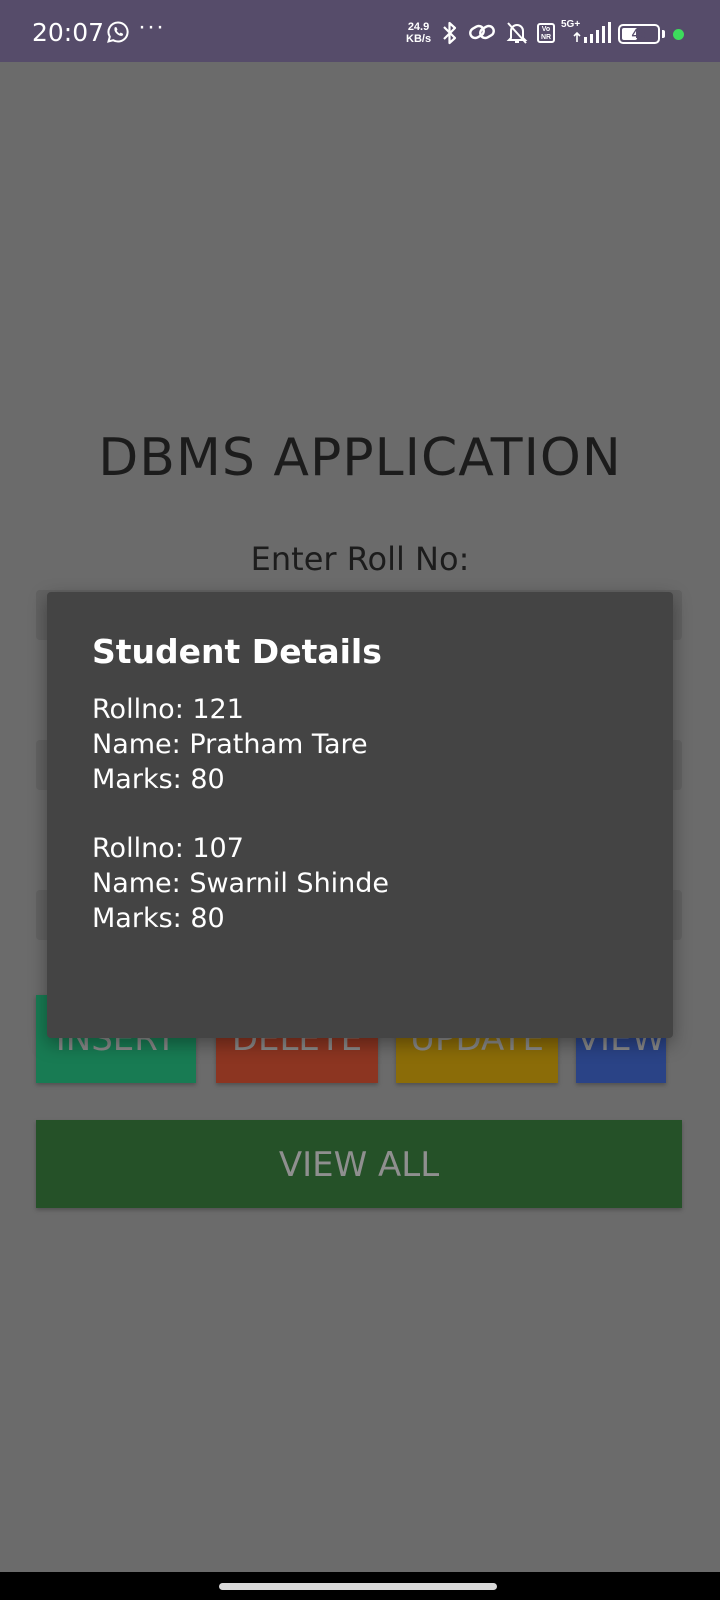 The image size is (720, 1600). What do you see at coordinates (151, 26) in the screenshot?
I see `more-icon: ···` at bounding box center [151, 26].